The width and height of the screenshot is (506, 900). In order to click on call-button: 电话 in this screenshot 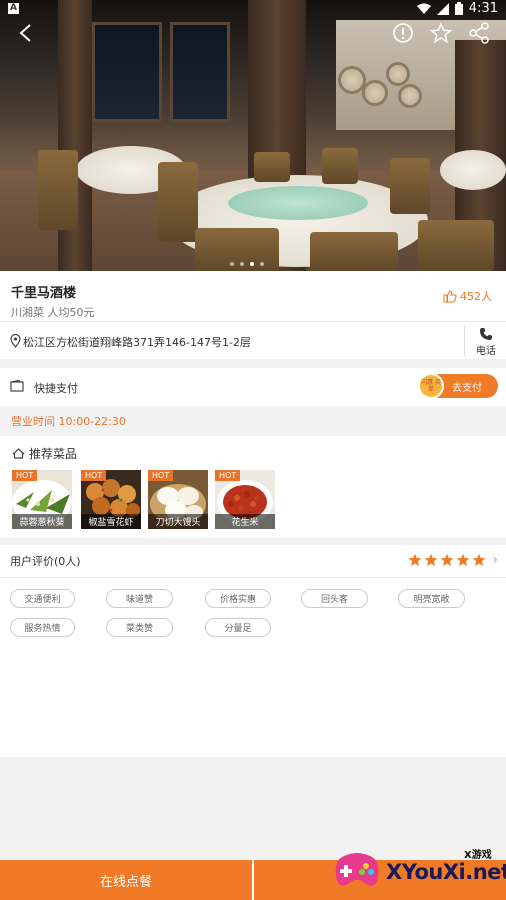, I will do `click(486, 341)`.